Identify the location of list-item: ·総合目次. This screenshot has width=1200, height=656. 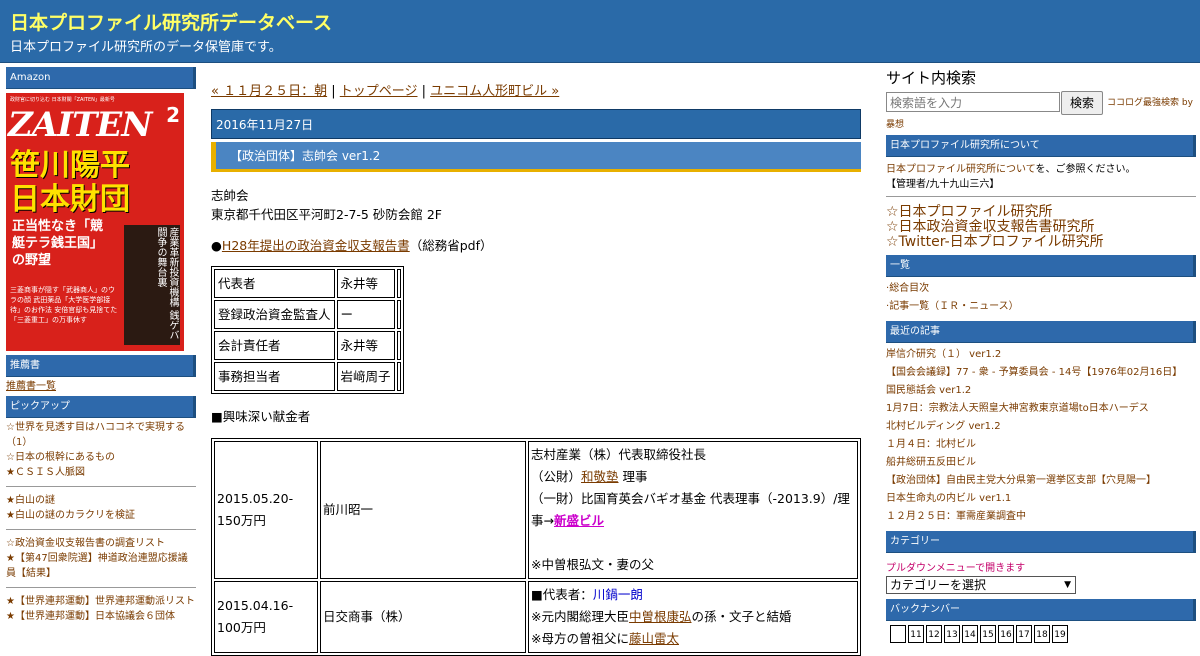
(1041, 289).